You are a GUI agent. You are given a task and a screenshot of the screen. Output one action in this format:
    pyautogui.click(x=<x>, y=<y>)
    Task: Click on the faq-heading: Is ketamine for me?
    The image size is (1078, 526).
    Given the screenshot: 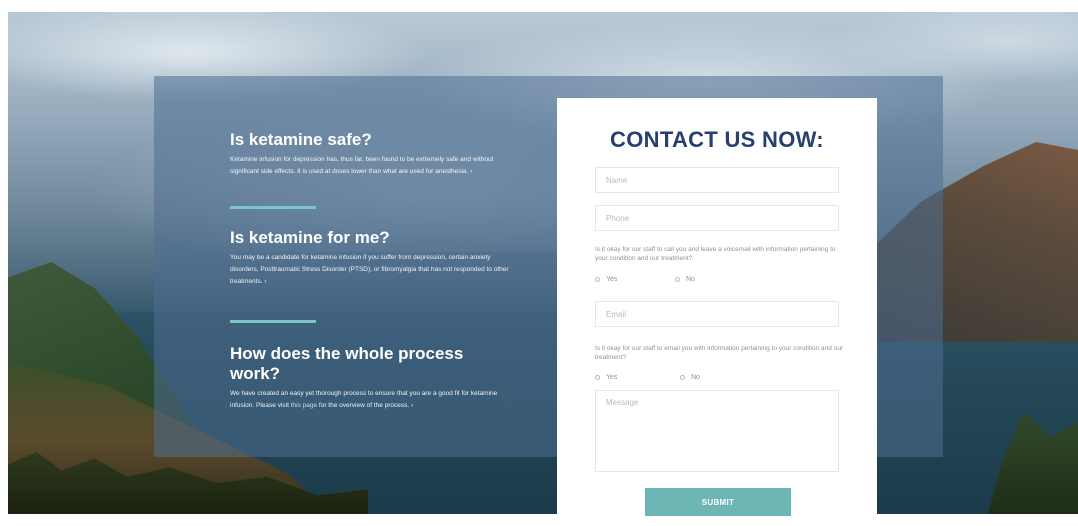 What is the action you would take?
    pyautogui.click(x=310, y=237)
    